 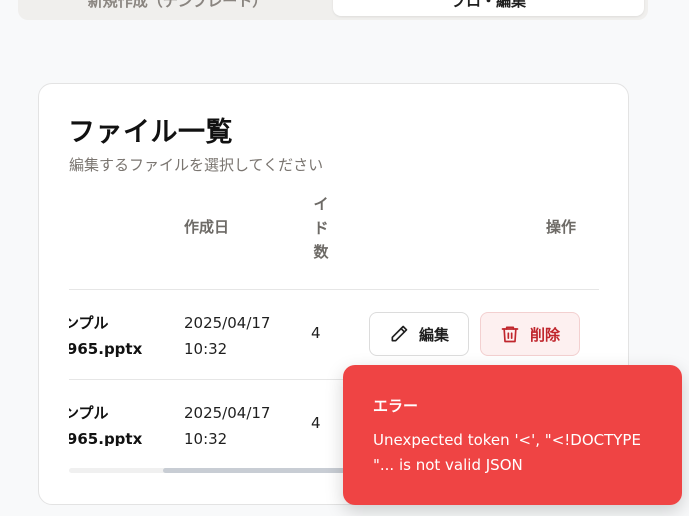 I want to click on header-slides-char: 数, so click(x=321, y=252).